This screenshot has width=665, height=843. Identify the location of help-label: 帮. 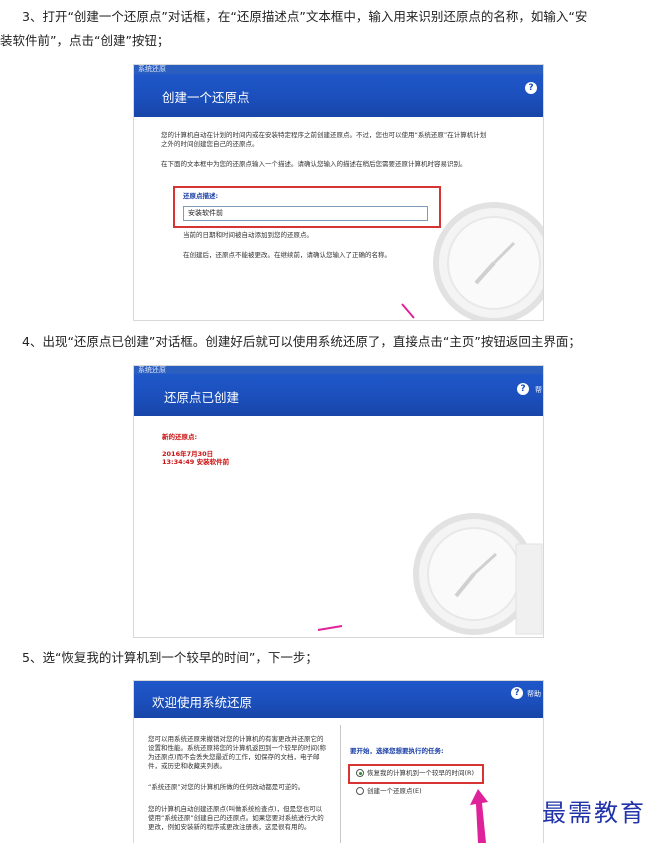
(538, 390).